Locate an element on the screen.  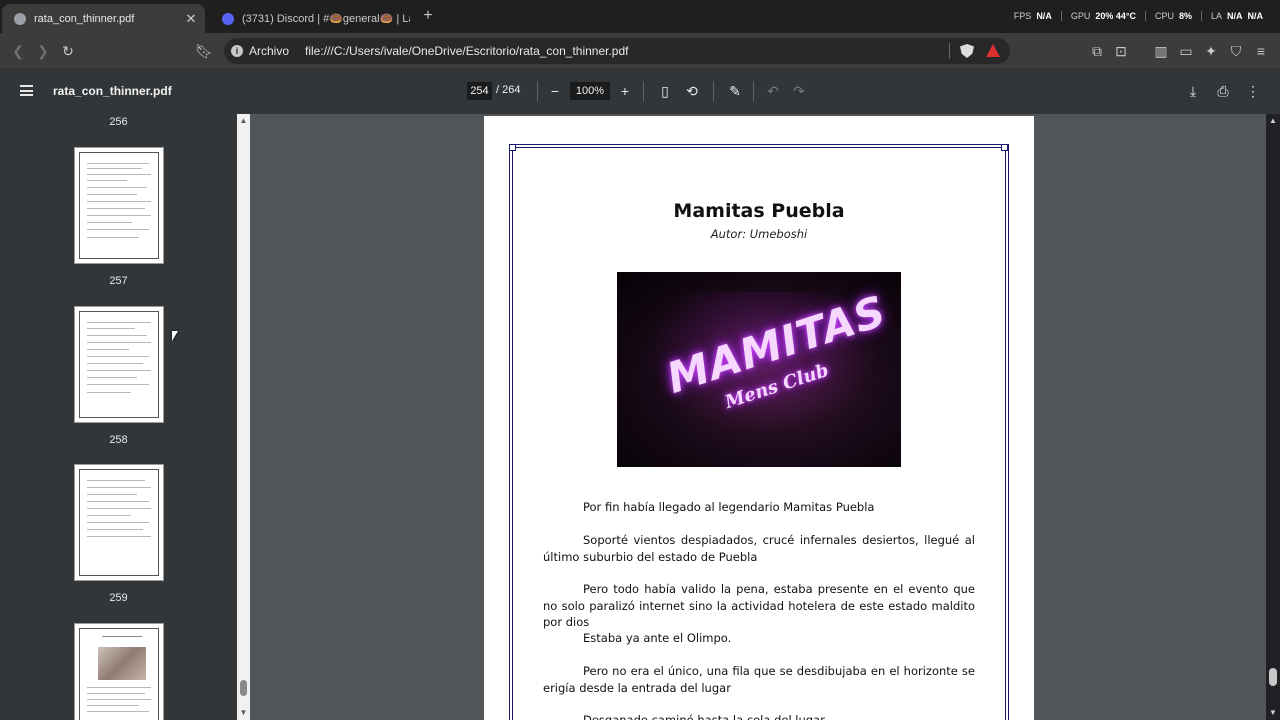
gpu-readout: GPU 20% 44°C is located at coordinates (1104, 16).